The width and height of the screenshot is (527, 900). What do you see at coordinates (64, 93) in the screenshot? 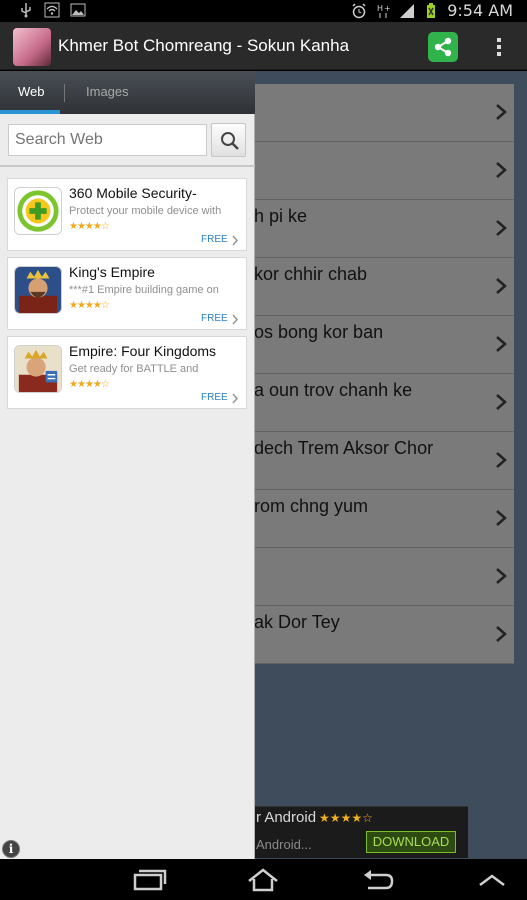
I see `tab-divider` at bounding box center [64, 93].